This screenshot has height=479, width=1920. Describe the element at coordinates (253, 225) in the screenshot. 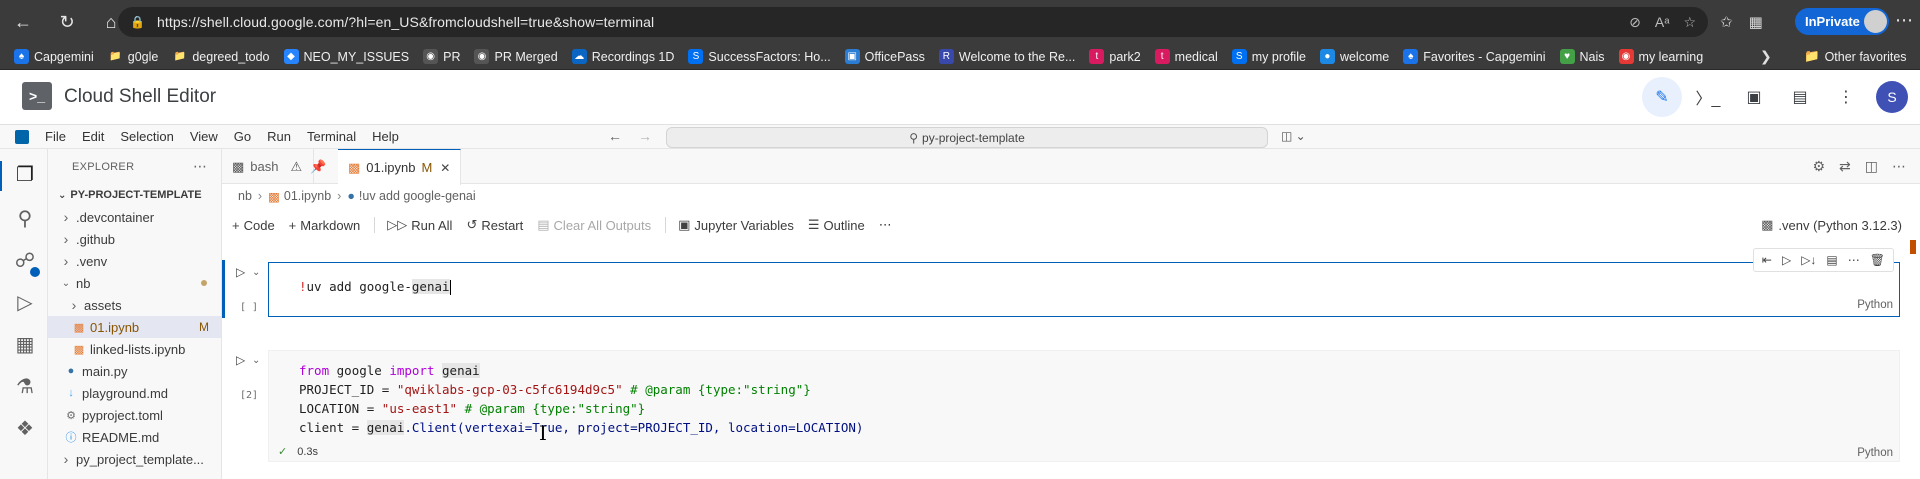

I see `add-code-button: + Code` at that location.